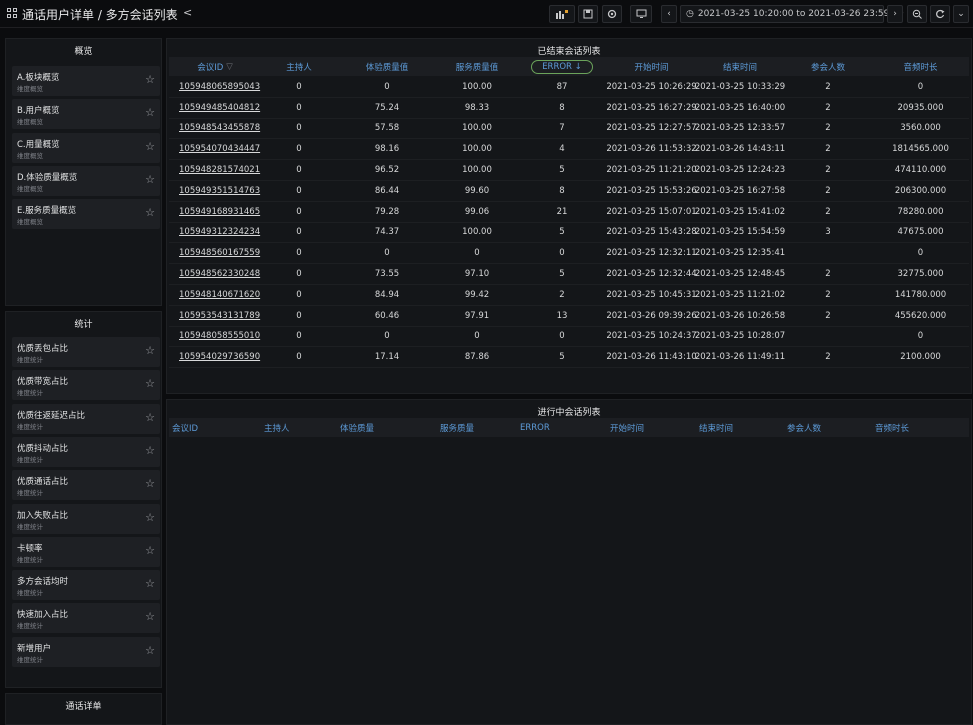 The height and width of the screenshot is (725, 973). I want to click on column-header: 会议ID ▽, so click(215, 66).